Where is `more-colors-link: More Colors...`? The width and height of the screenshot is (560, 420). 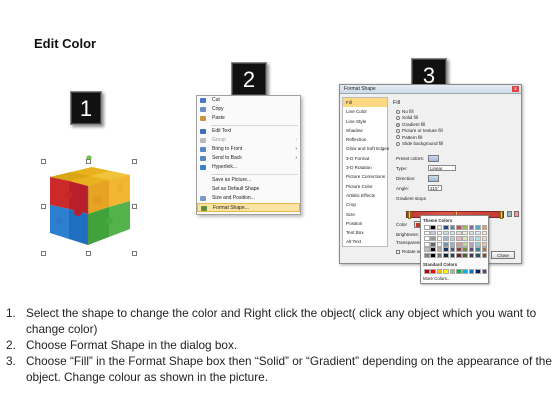
more-colors-link: More Colors... is located at coordinates (437, 278).